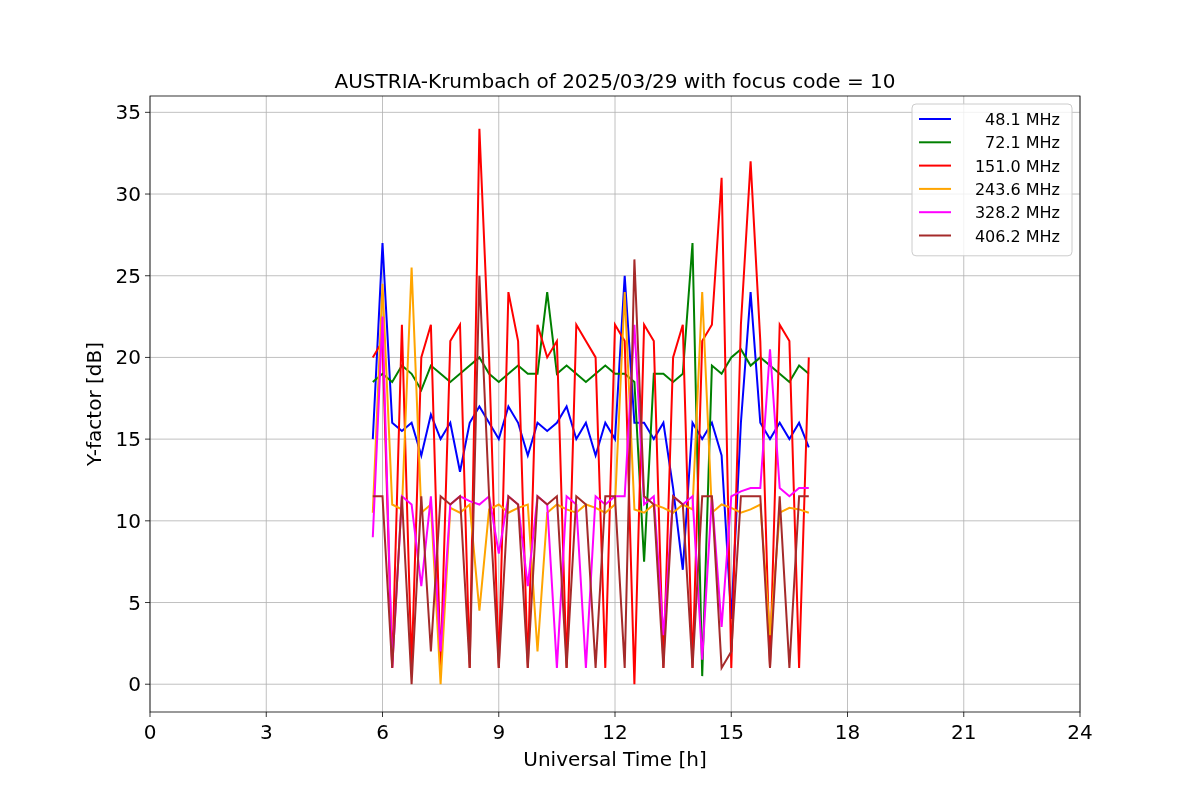  What do you see at coordinates (615, 732) in the screenshot?
I see `tick-label: 12` at bounding box center [615, 732].